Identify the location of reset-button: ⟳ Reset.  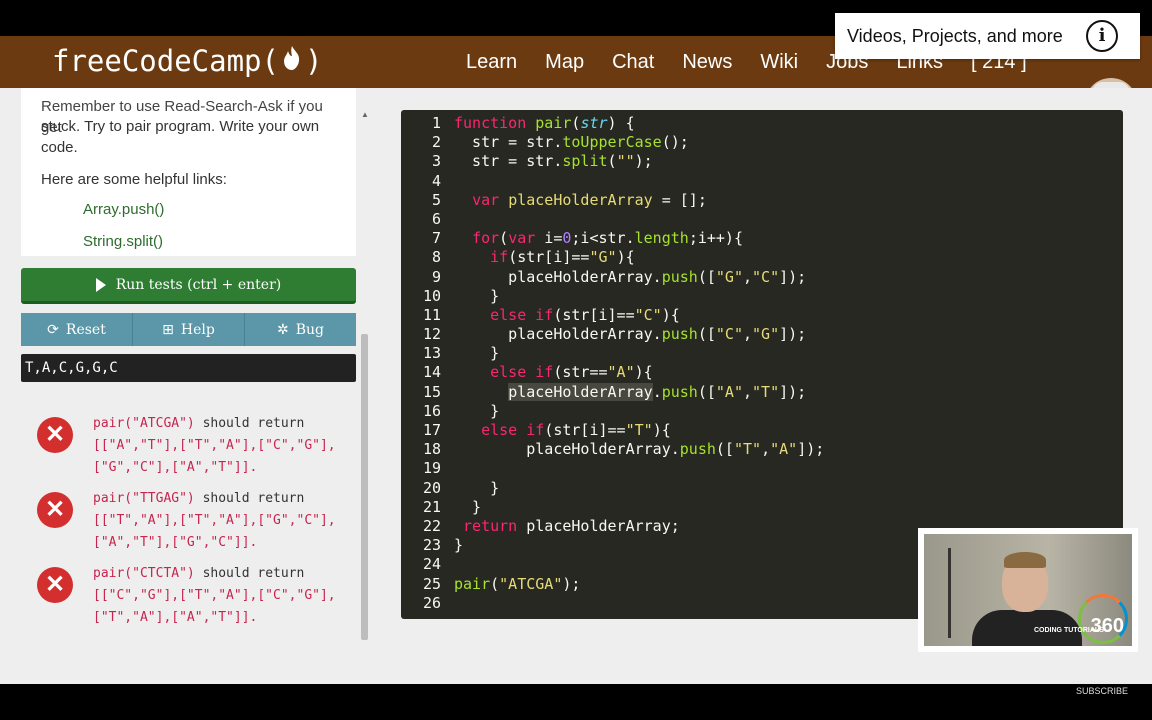
(77, 329).